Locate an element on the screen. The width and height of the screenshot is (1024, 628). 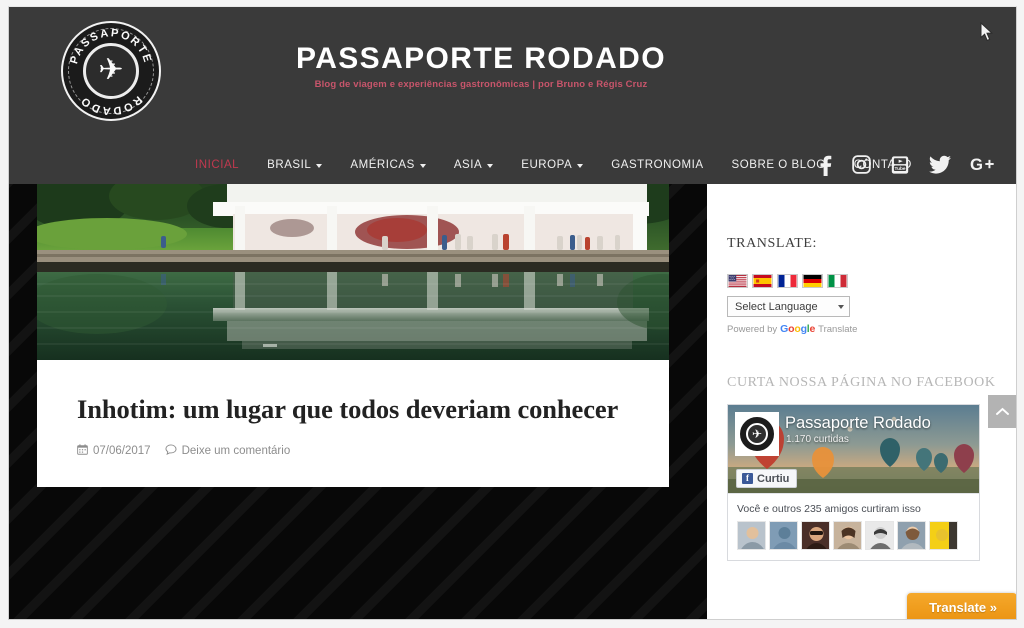
site-title: PASSAPORTE RODADO is located at coordinates (481, 58).